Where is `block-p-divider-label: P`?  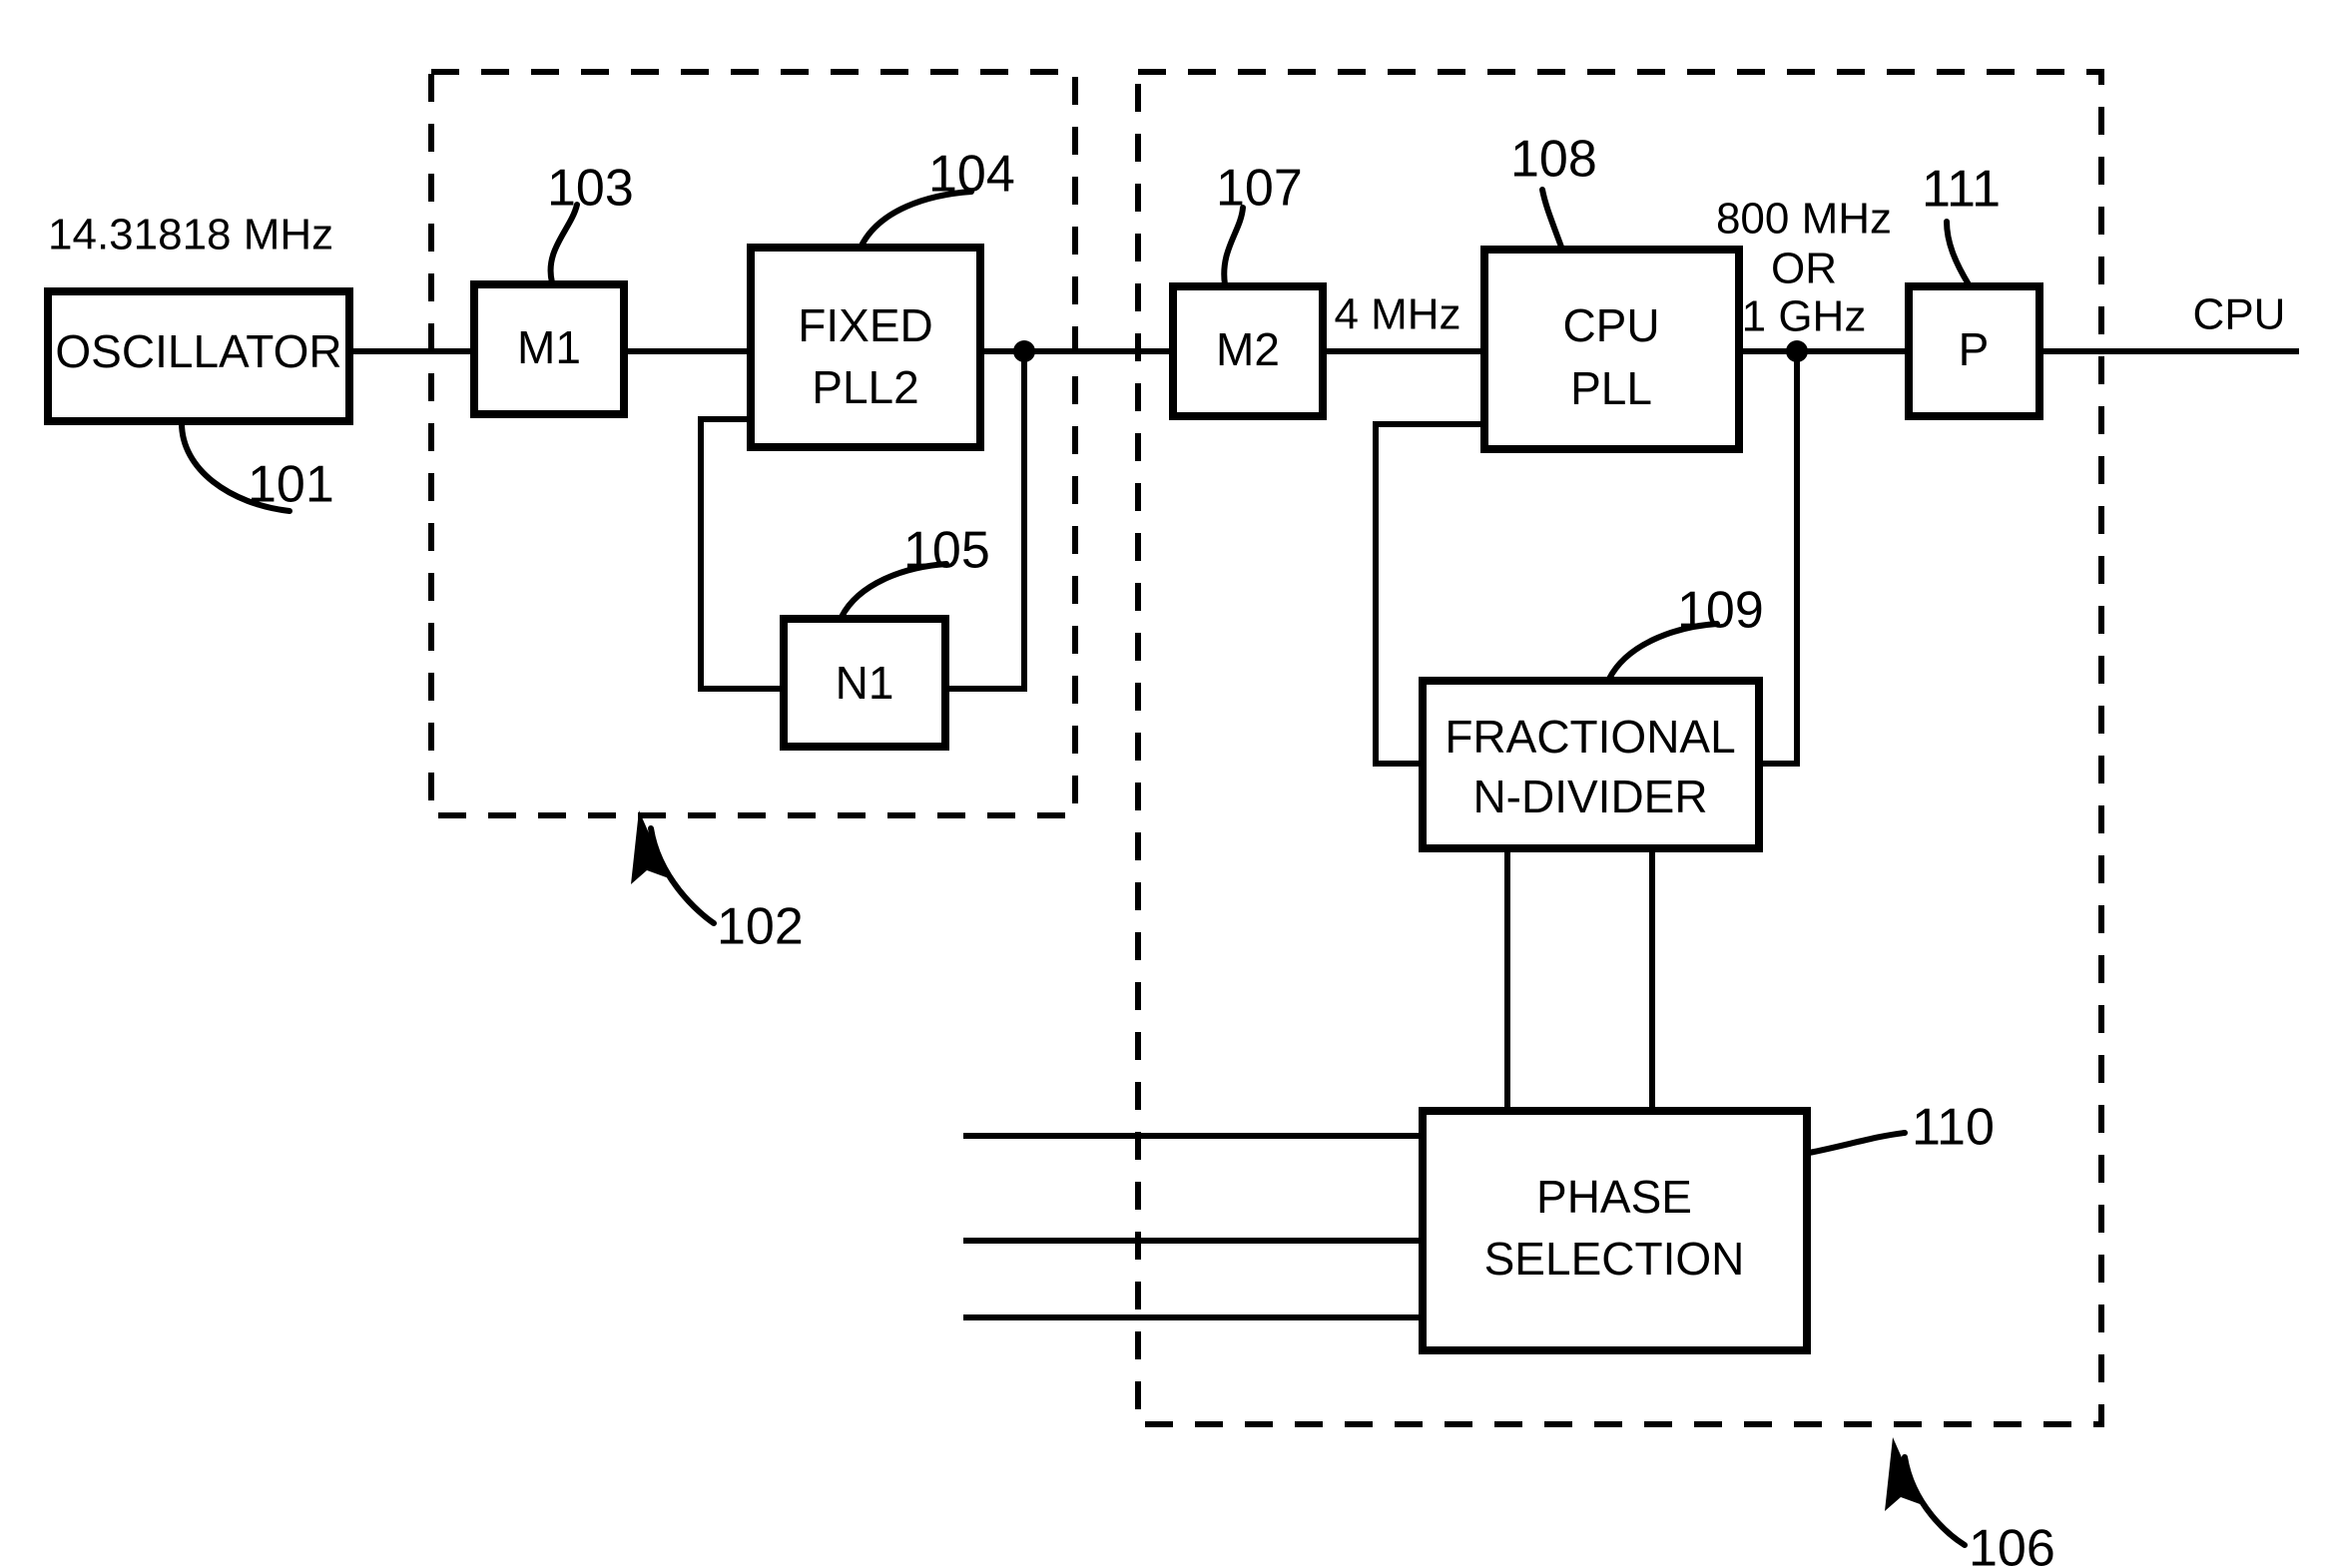
block-p-divider-label: P is located at coordinates (1974, 349).